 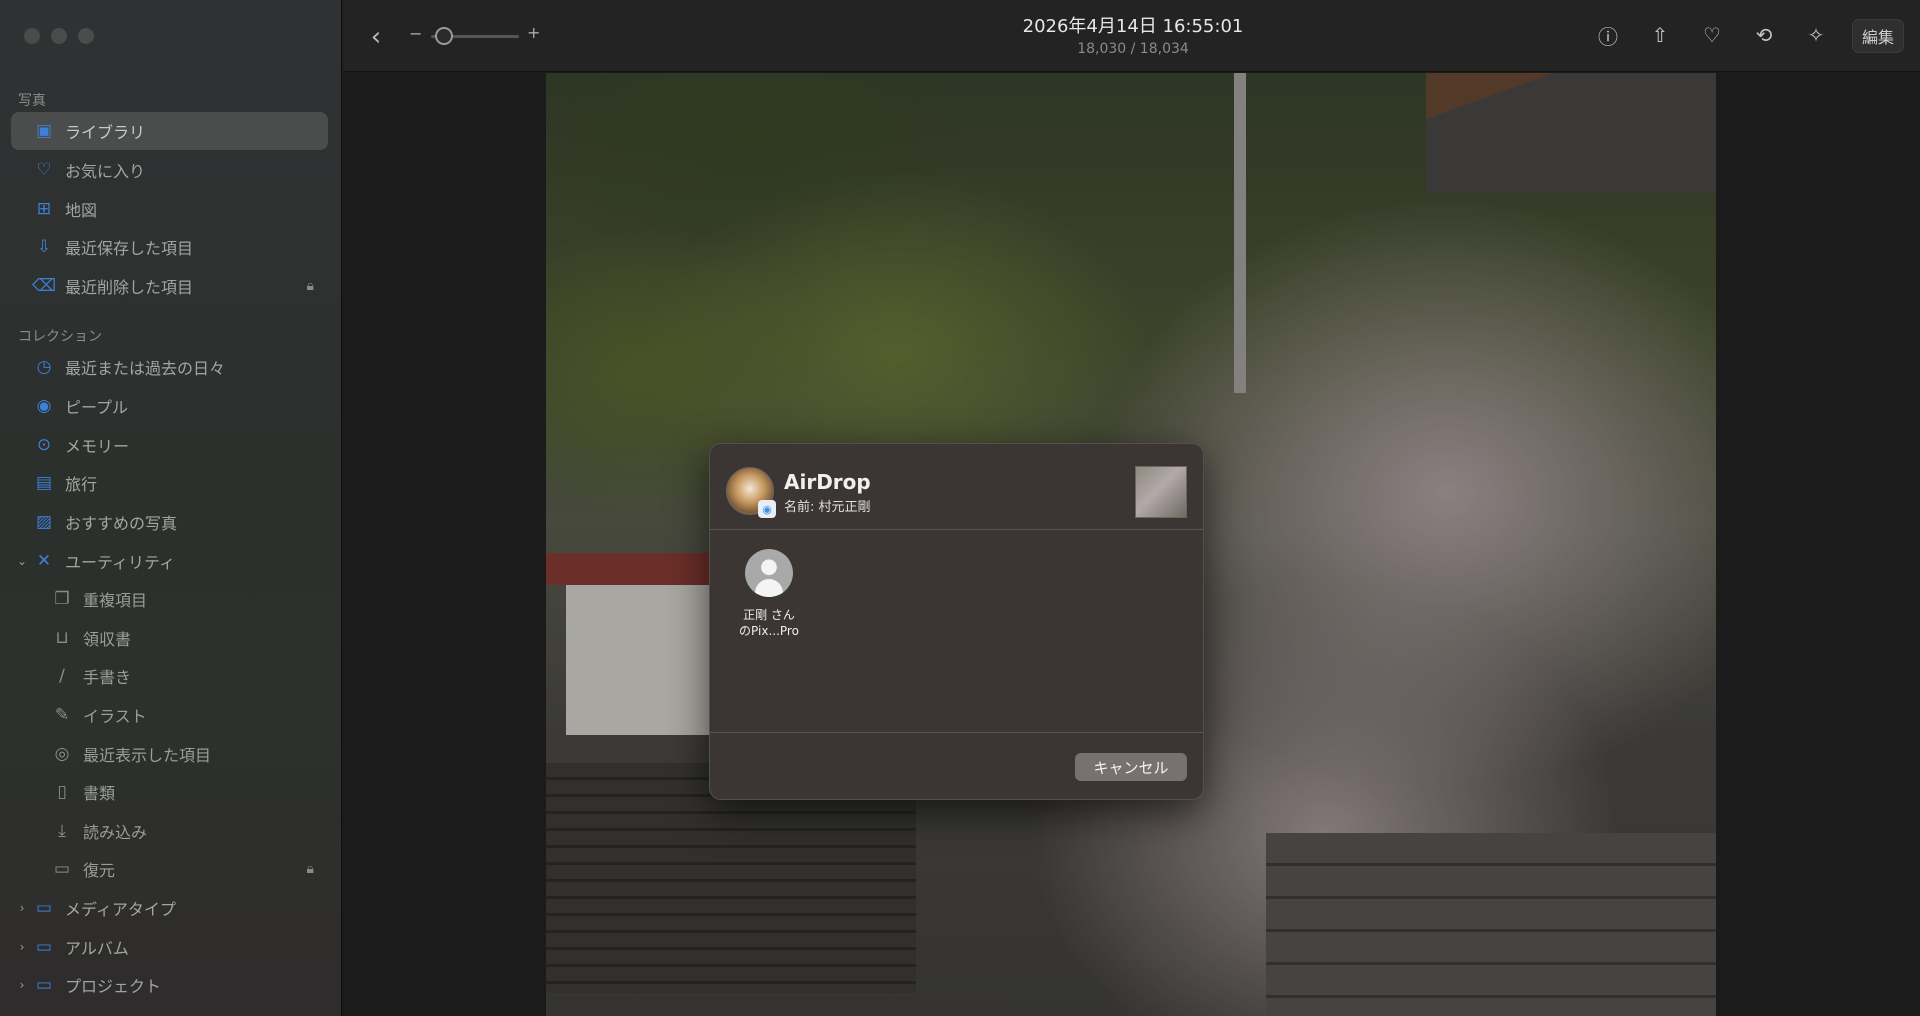 What do you see at coordinates (169, 406) in the screenshot?
I see `sidebar-item-people: ◉ ピープル` at bounding box center [169, 406].